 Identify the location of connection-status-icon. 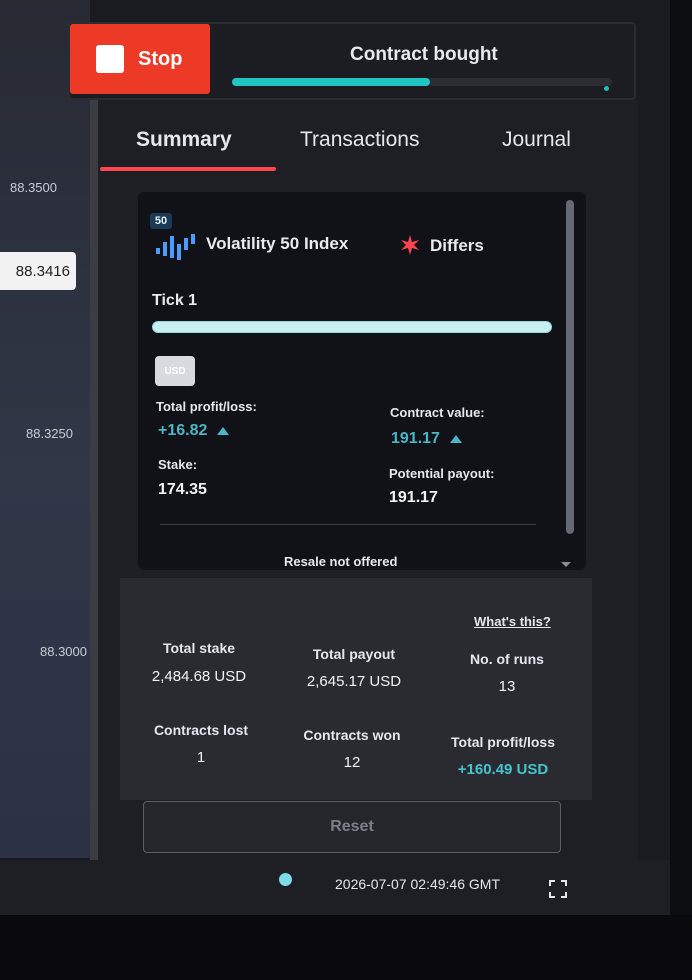
(285, 879).